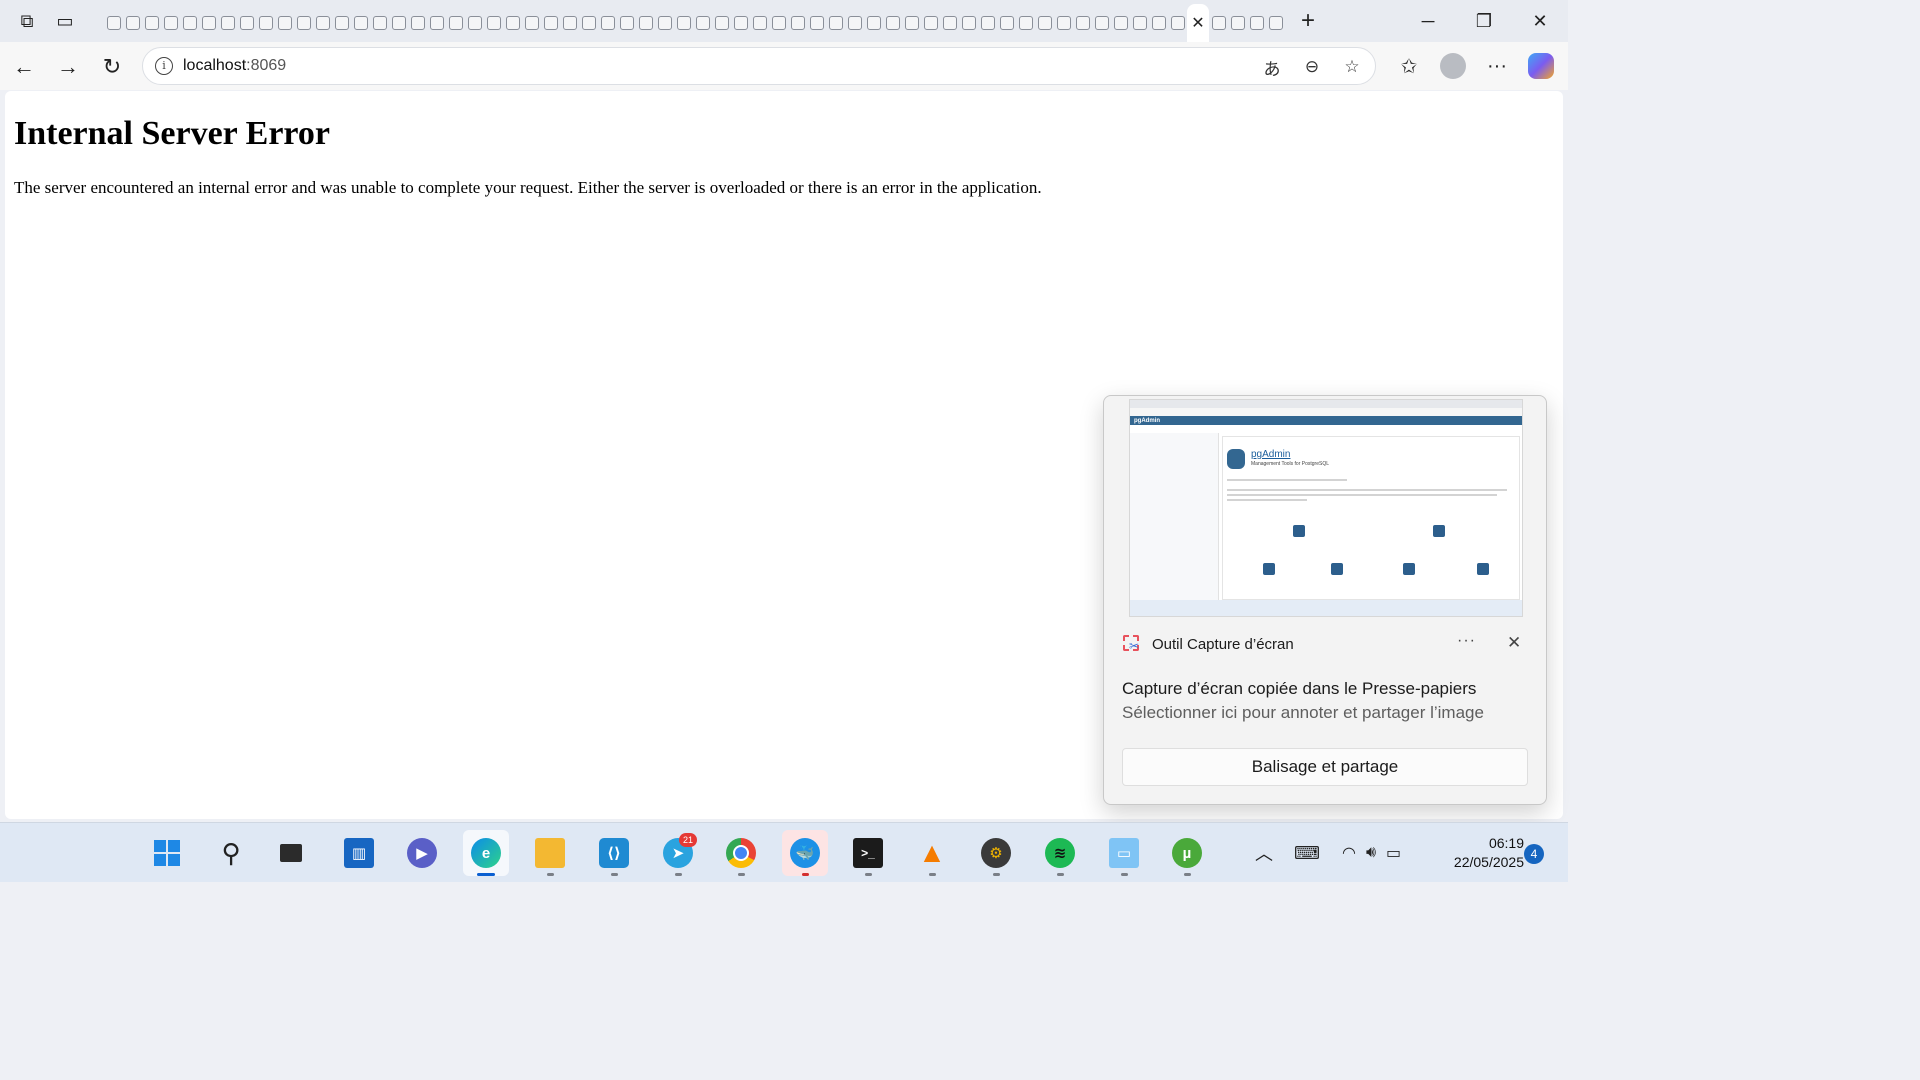  Describe the element at coordinates (1428, 21) in the screenshot. I see `minimize-icon: ─` at that location.